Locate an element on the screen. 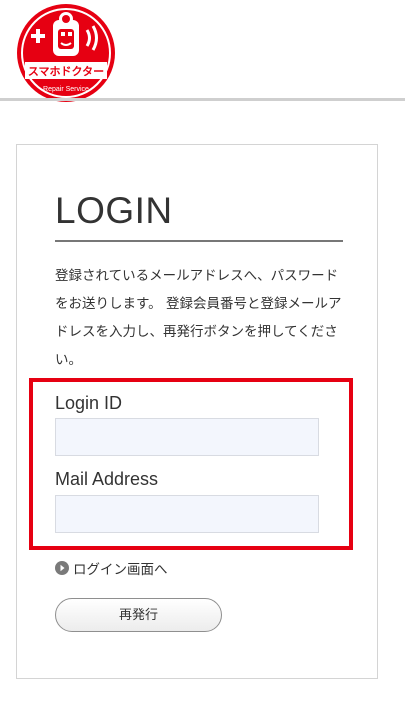  login-id-input is located at coordinates (187, 437).